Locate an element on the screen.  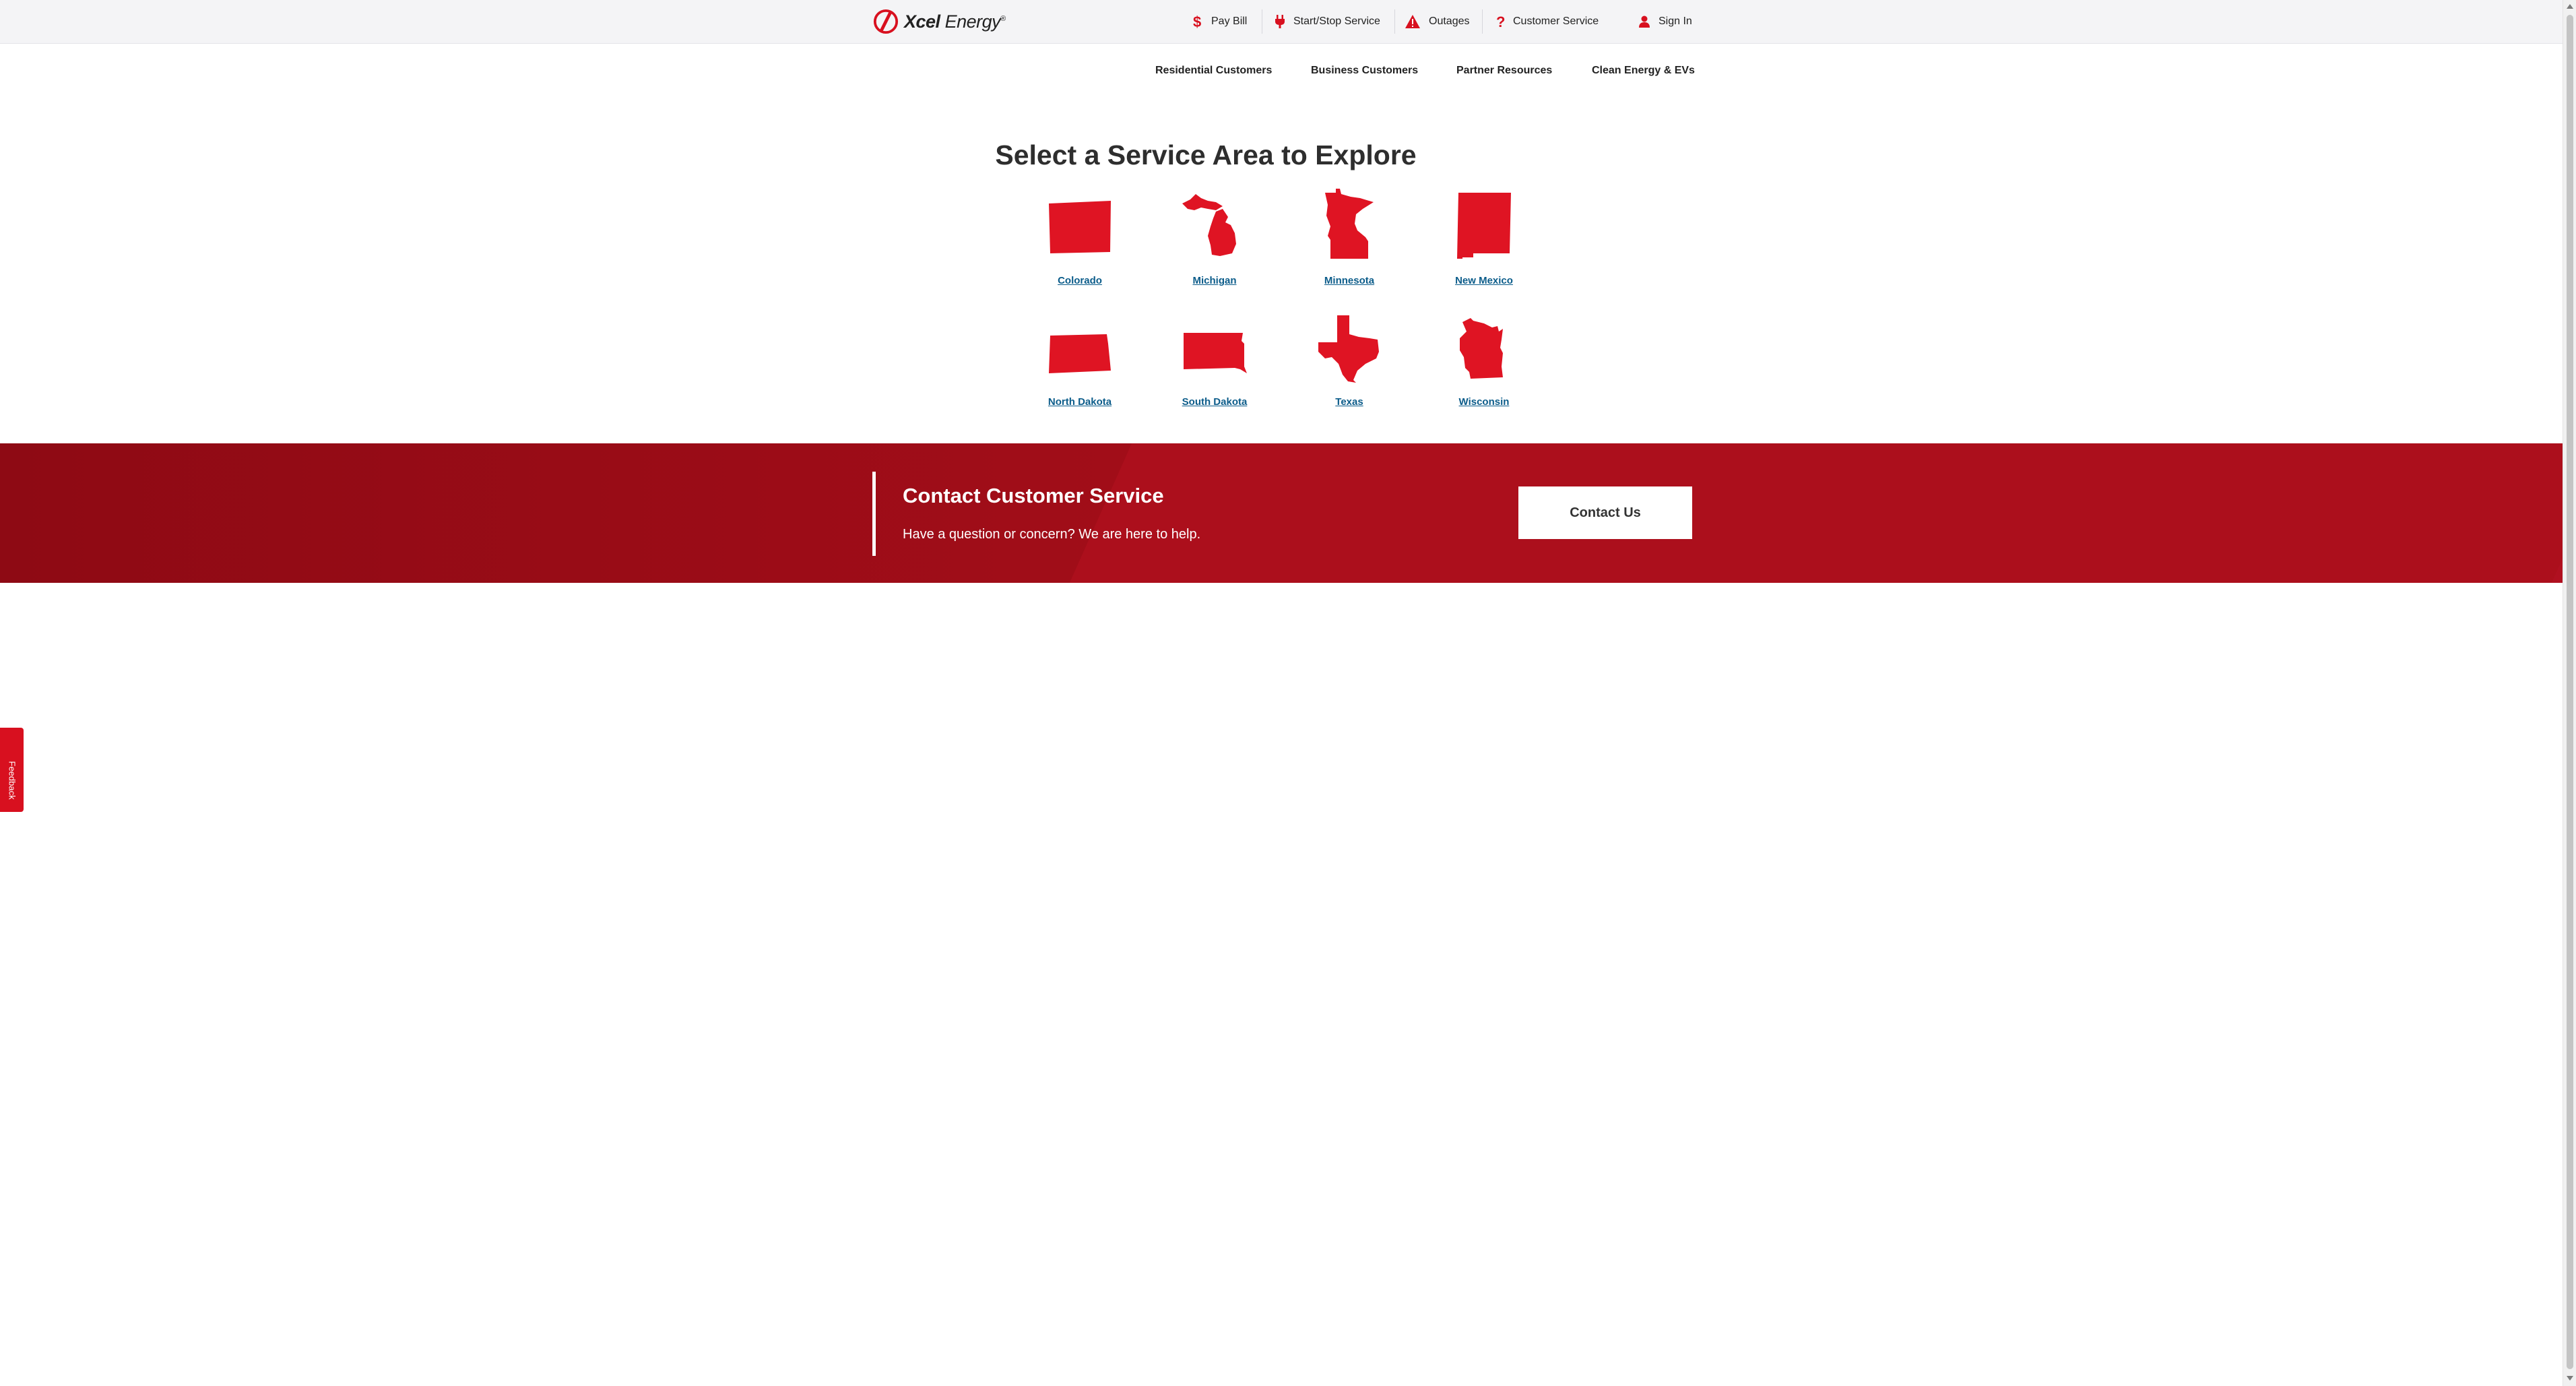
customer-service-link: ? Customer Service is located at coordinates (1547, 21).